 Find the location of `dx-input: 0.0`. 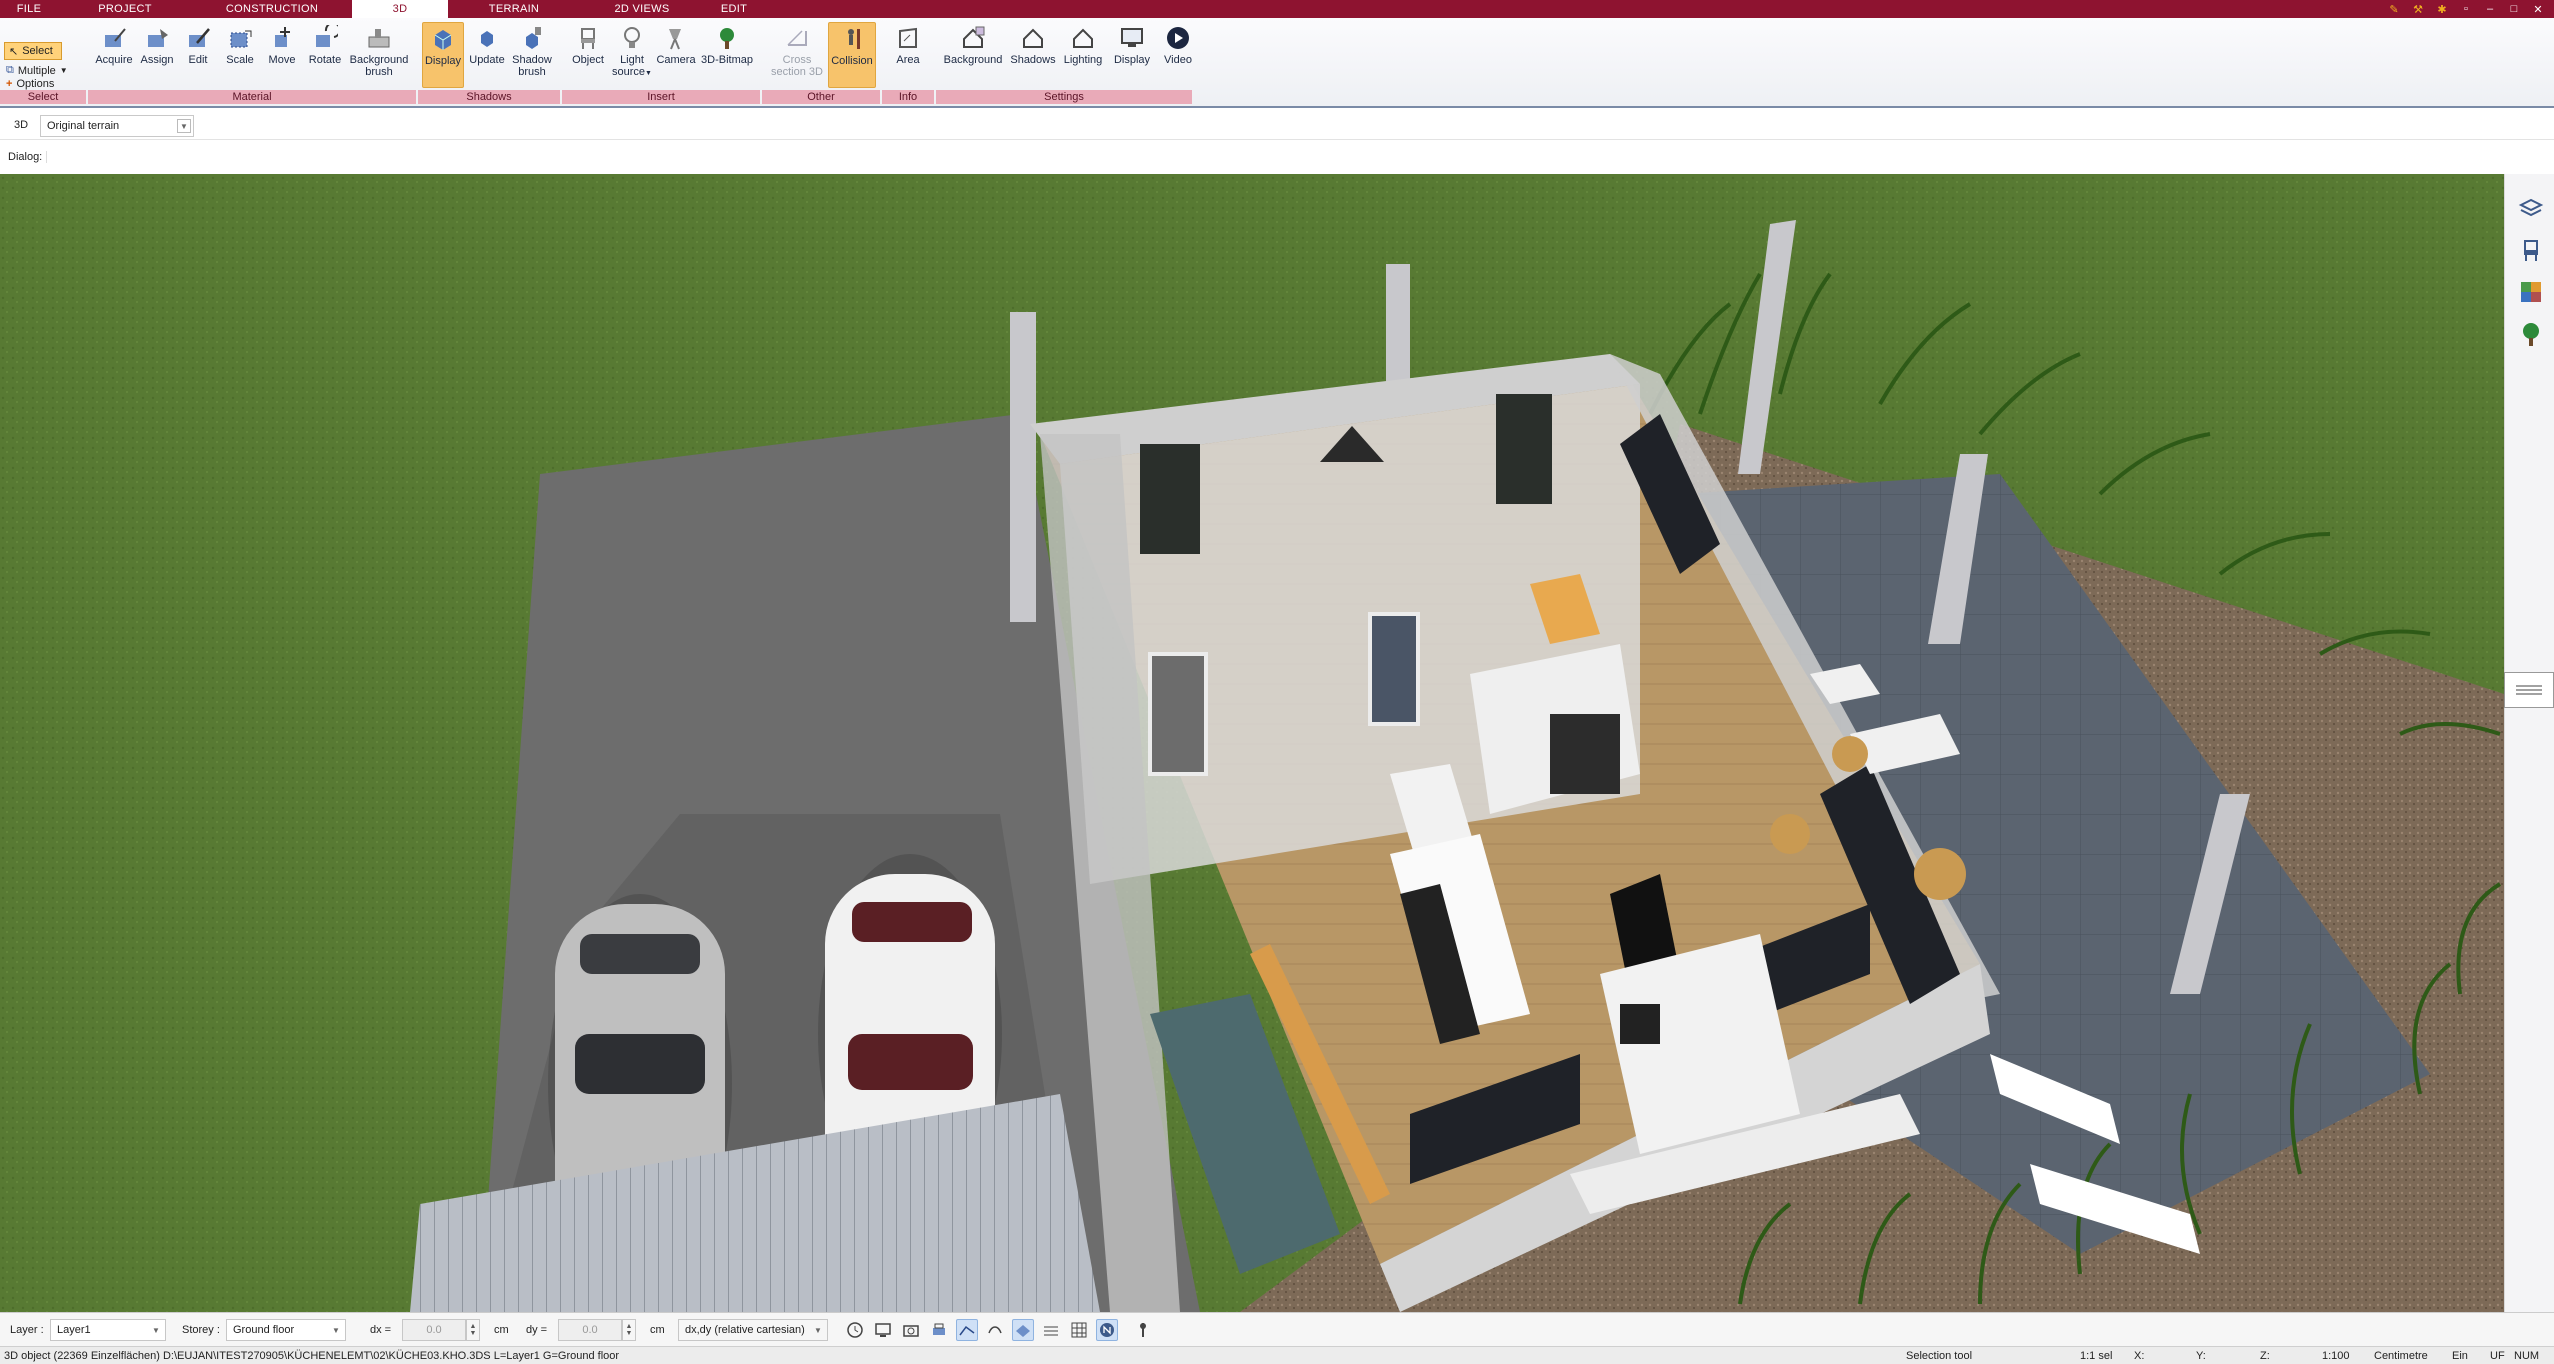

dx-input: 0.0 is located at coordinates (434, 1330).